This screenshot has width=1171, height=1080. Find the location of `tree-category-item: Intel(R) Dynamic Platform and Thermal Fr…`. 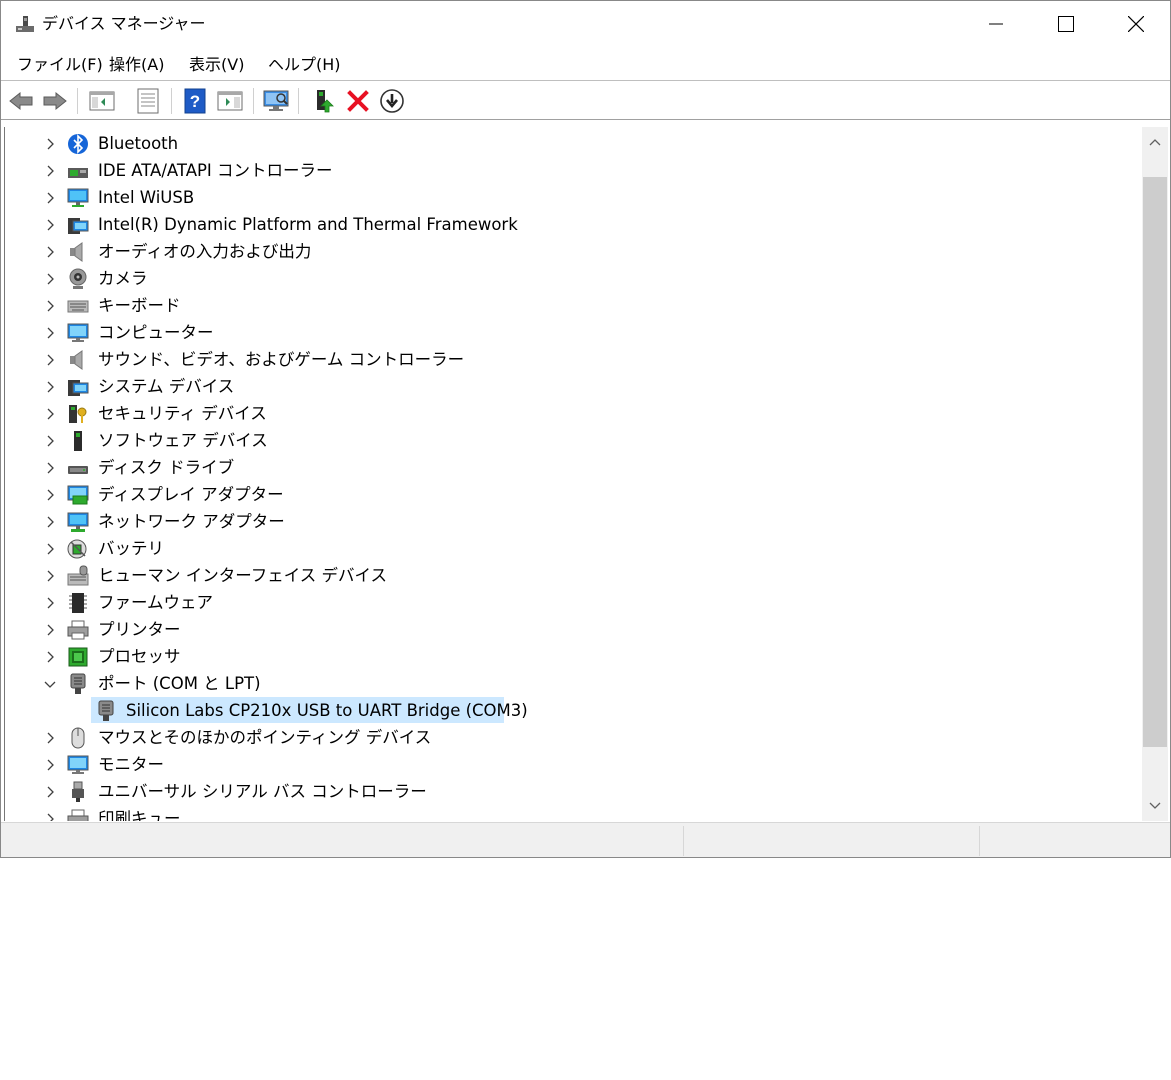

tree-category-item: Intel(R) Dynamic Platform and Thermal Fr… is located at coordinates (574, 224).